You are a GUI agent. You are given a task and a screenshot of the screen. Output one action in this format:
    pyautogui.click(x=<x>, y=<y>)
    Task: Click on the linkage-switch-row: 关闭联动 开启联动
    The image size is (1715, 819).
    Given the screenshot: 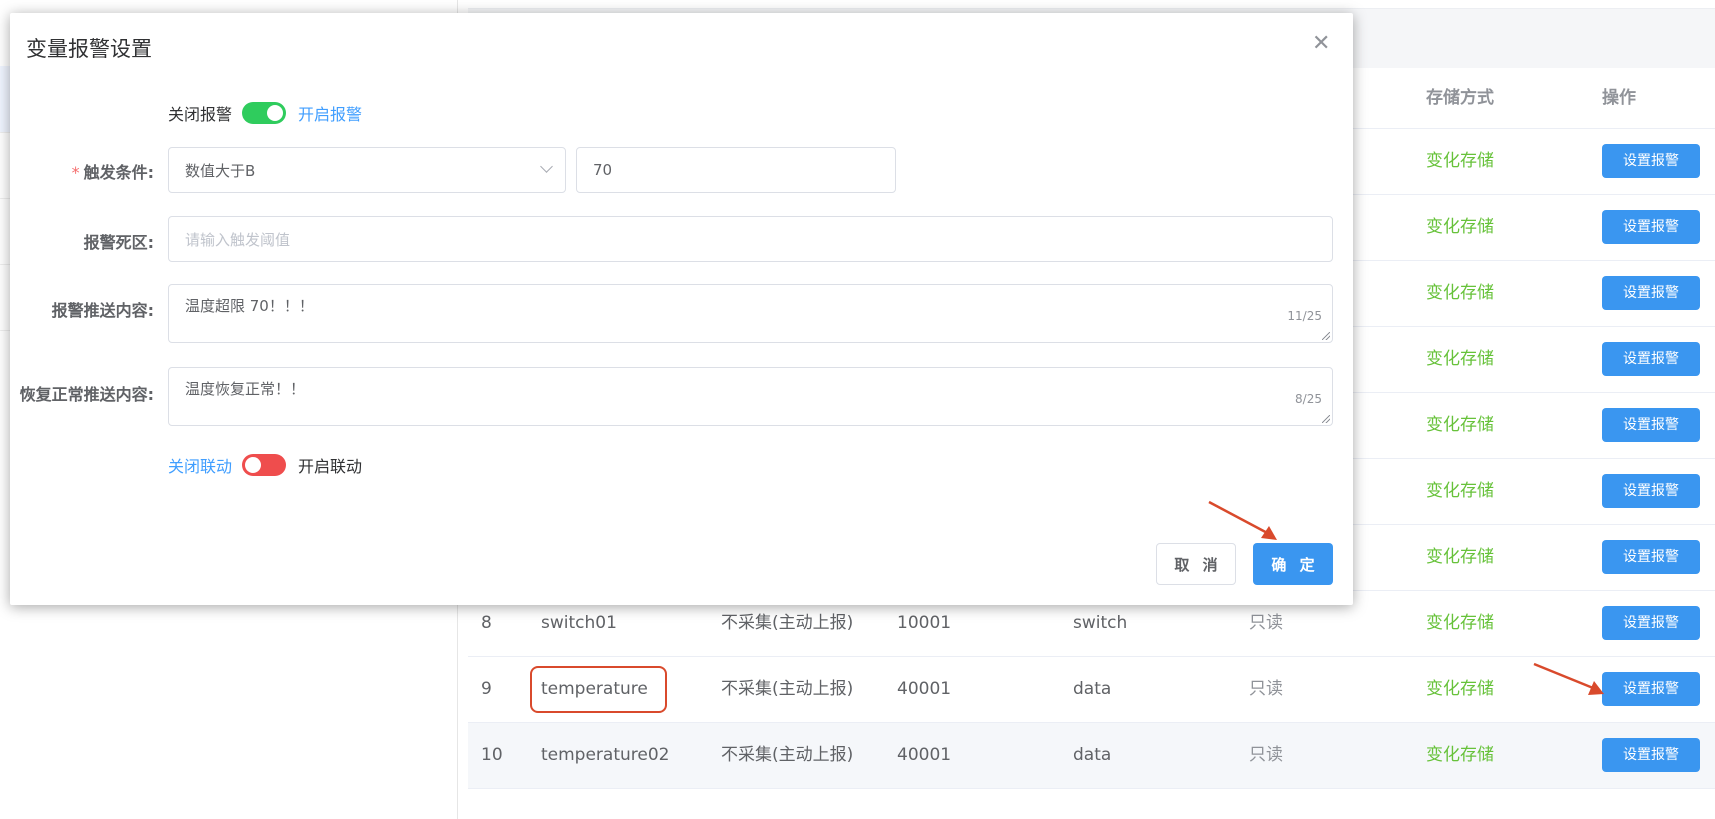 What is the action you would take?
    pyautogui.click(x=265, y=465)
    